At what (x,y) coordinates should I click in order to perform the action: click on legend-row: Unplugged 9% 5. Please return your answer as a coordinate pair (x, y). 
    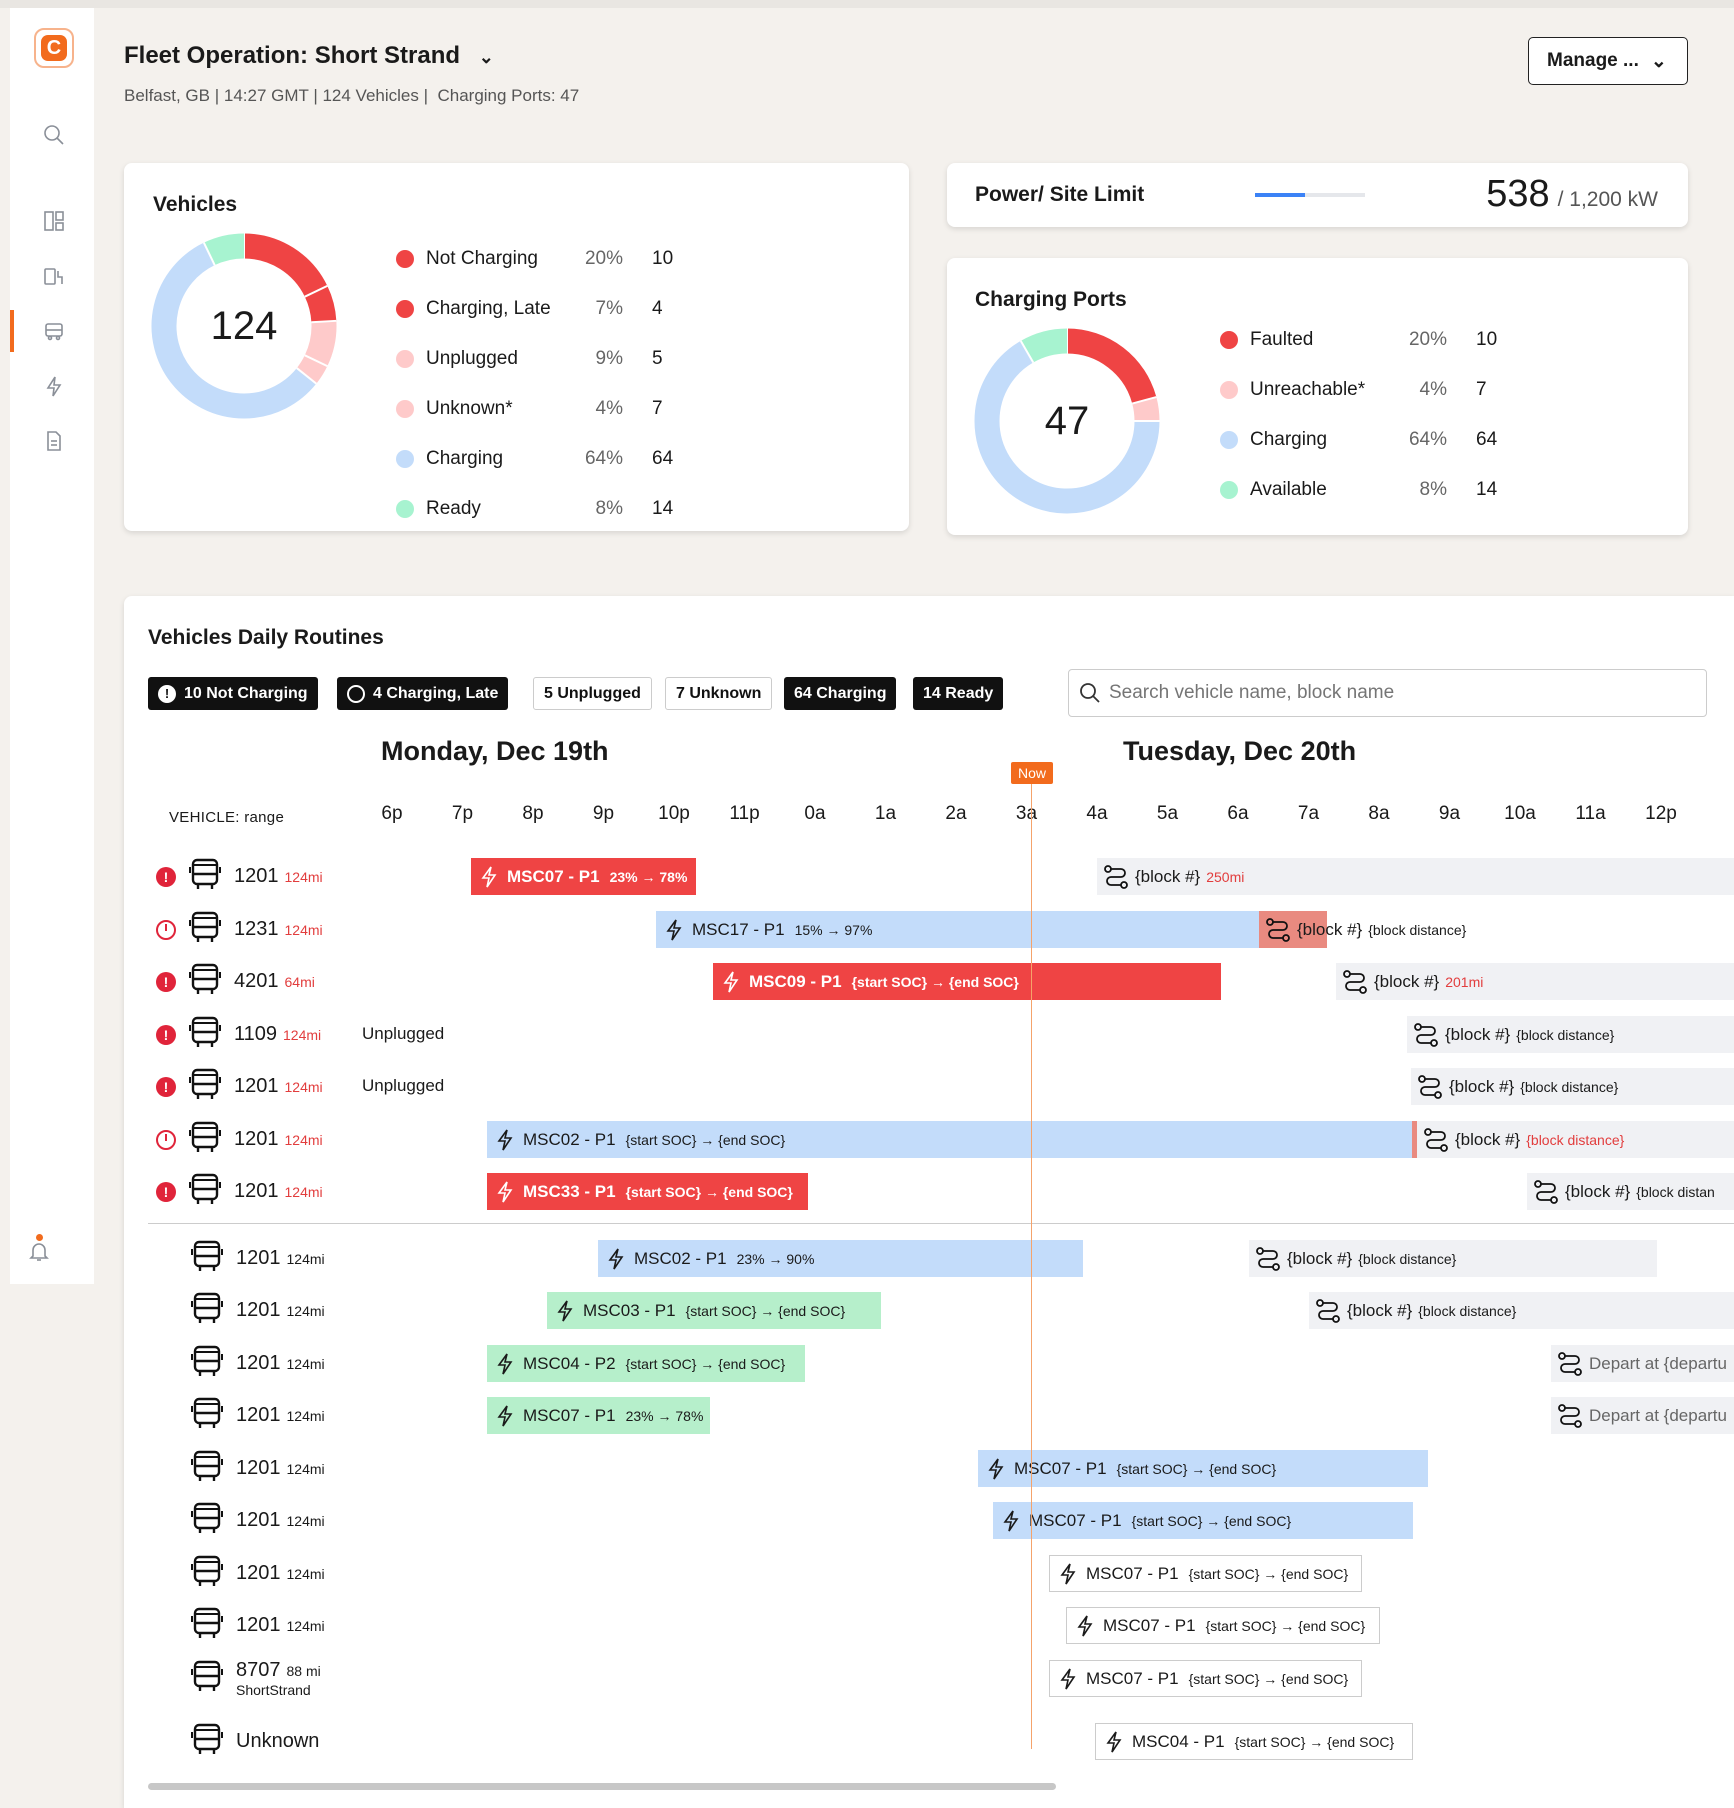
    Looking at the image, I should click on (556, 359).